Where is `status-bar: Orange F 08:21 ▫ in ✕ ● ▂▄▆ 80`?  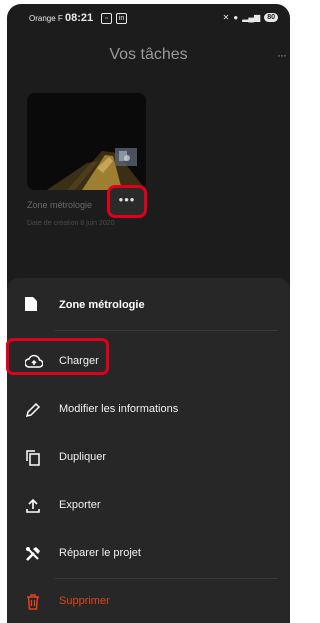
status-bar: Orange F 08:21 ▫ in ✕ ● ▂▄▆ 80 is located at coordinates (148, 19).